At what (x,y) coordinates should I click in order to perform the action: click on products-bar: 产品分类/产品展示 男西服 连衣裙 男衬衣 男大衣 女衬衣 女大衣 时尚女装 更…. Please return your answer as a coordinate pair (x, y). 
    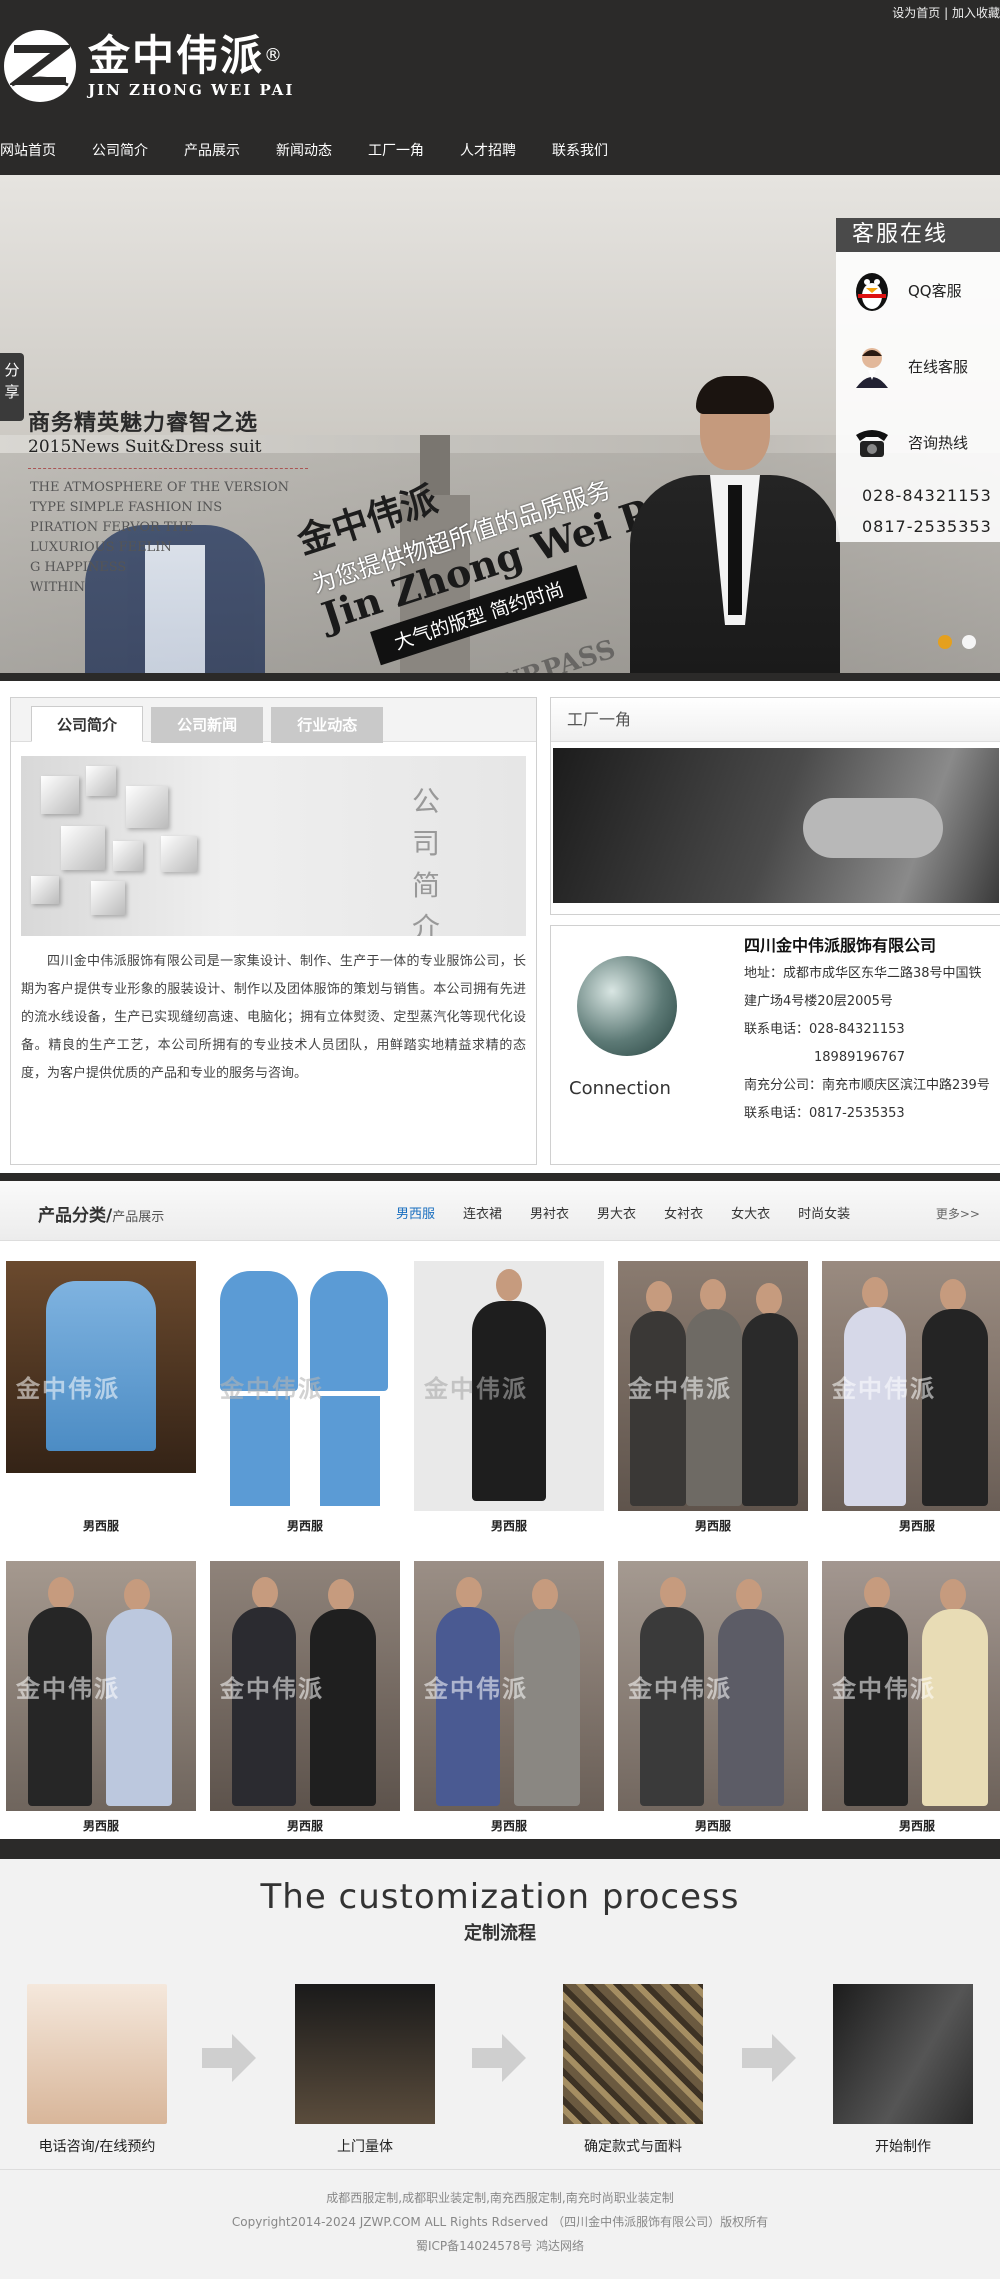
    Looking at the image, I should click on (500, 1211).